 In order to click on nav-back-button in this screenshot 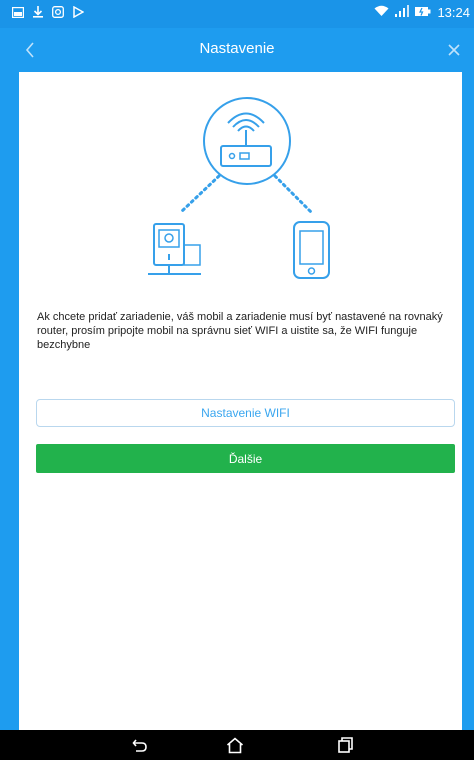, I will do `click(140, 745)`.